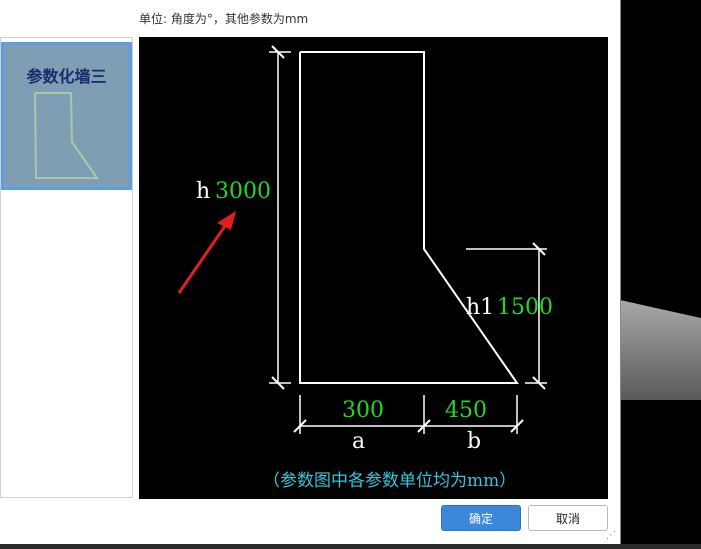 The height and width of the screenshot is (549, 701). What do you see at coordinates (206, 252) in the screenshot?
I see `red-arrow-icon` at bounding box center [206, 252].